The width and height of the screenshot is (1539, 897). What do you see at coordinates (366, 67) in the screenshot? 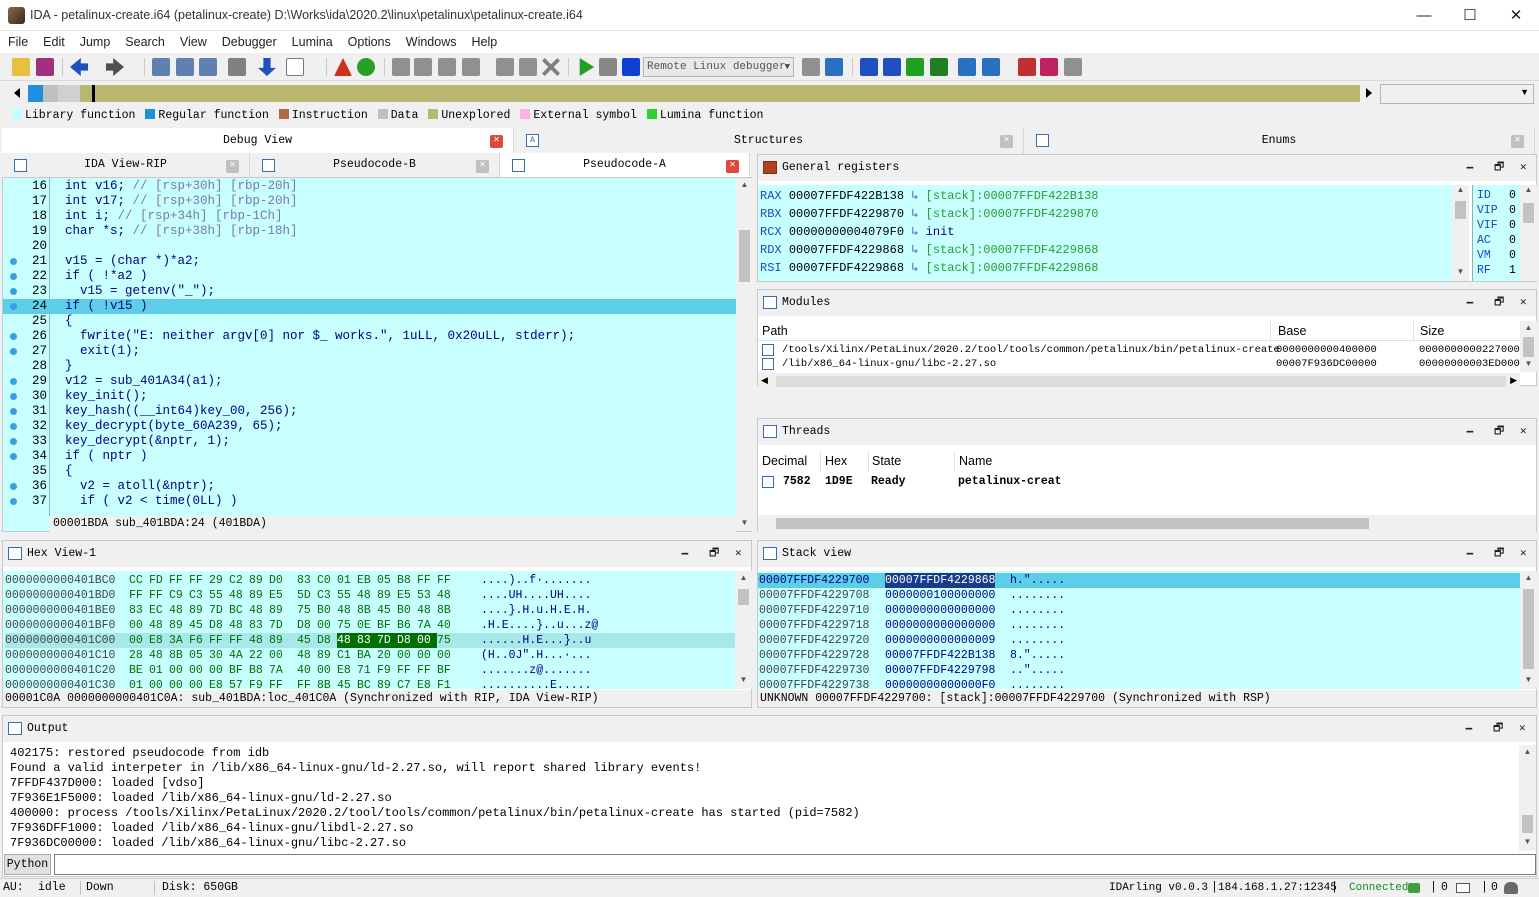
I see `green-dot-icon` at bounding box center [366, 67].